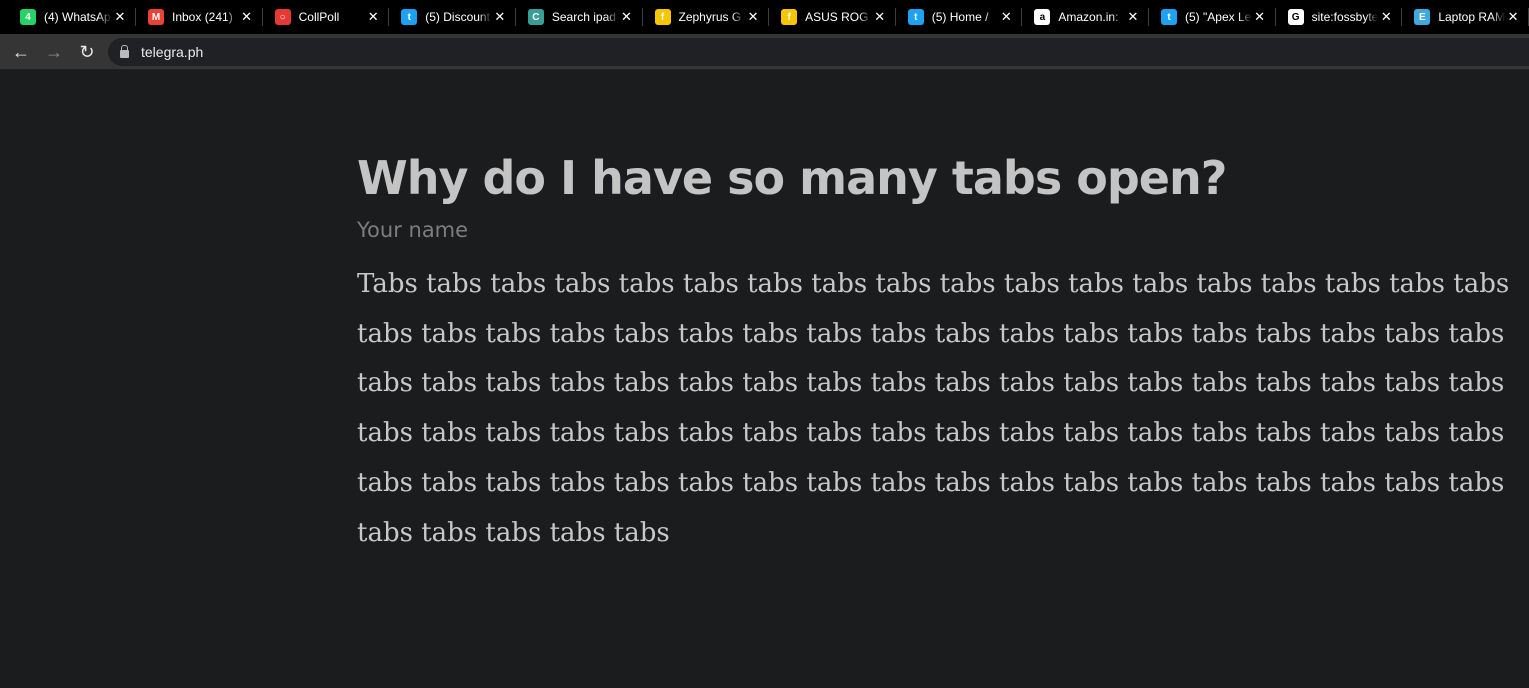  I want to click on reload-icon: ↻, so click(87, 52).